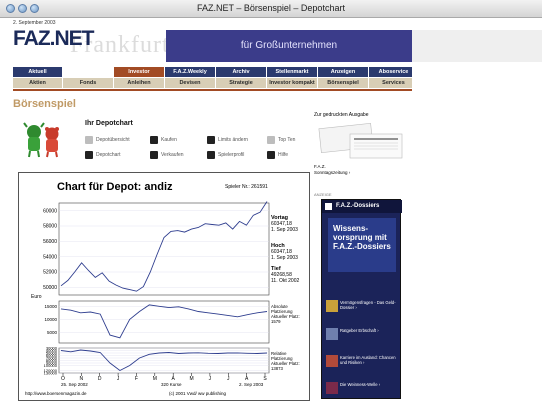 The image size is (542, 401). I want to click on upper-y-tick-label: 58000, so click(50, 227).